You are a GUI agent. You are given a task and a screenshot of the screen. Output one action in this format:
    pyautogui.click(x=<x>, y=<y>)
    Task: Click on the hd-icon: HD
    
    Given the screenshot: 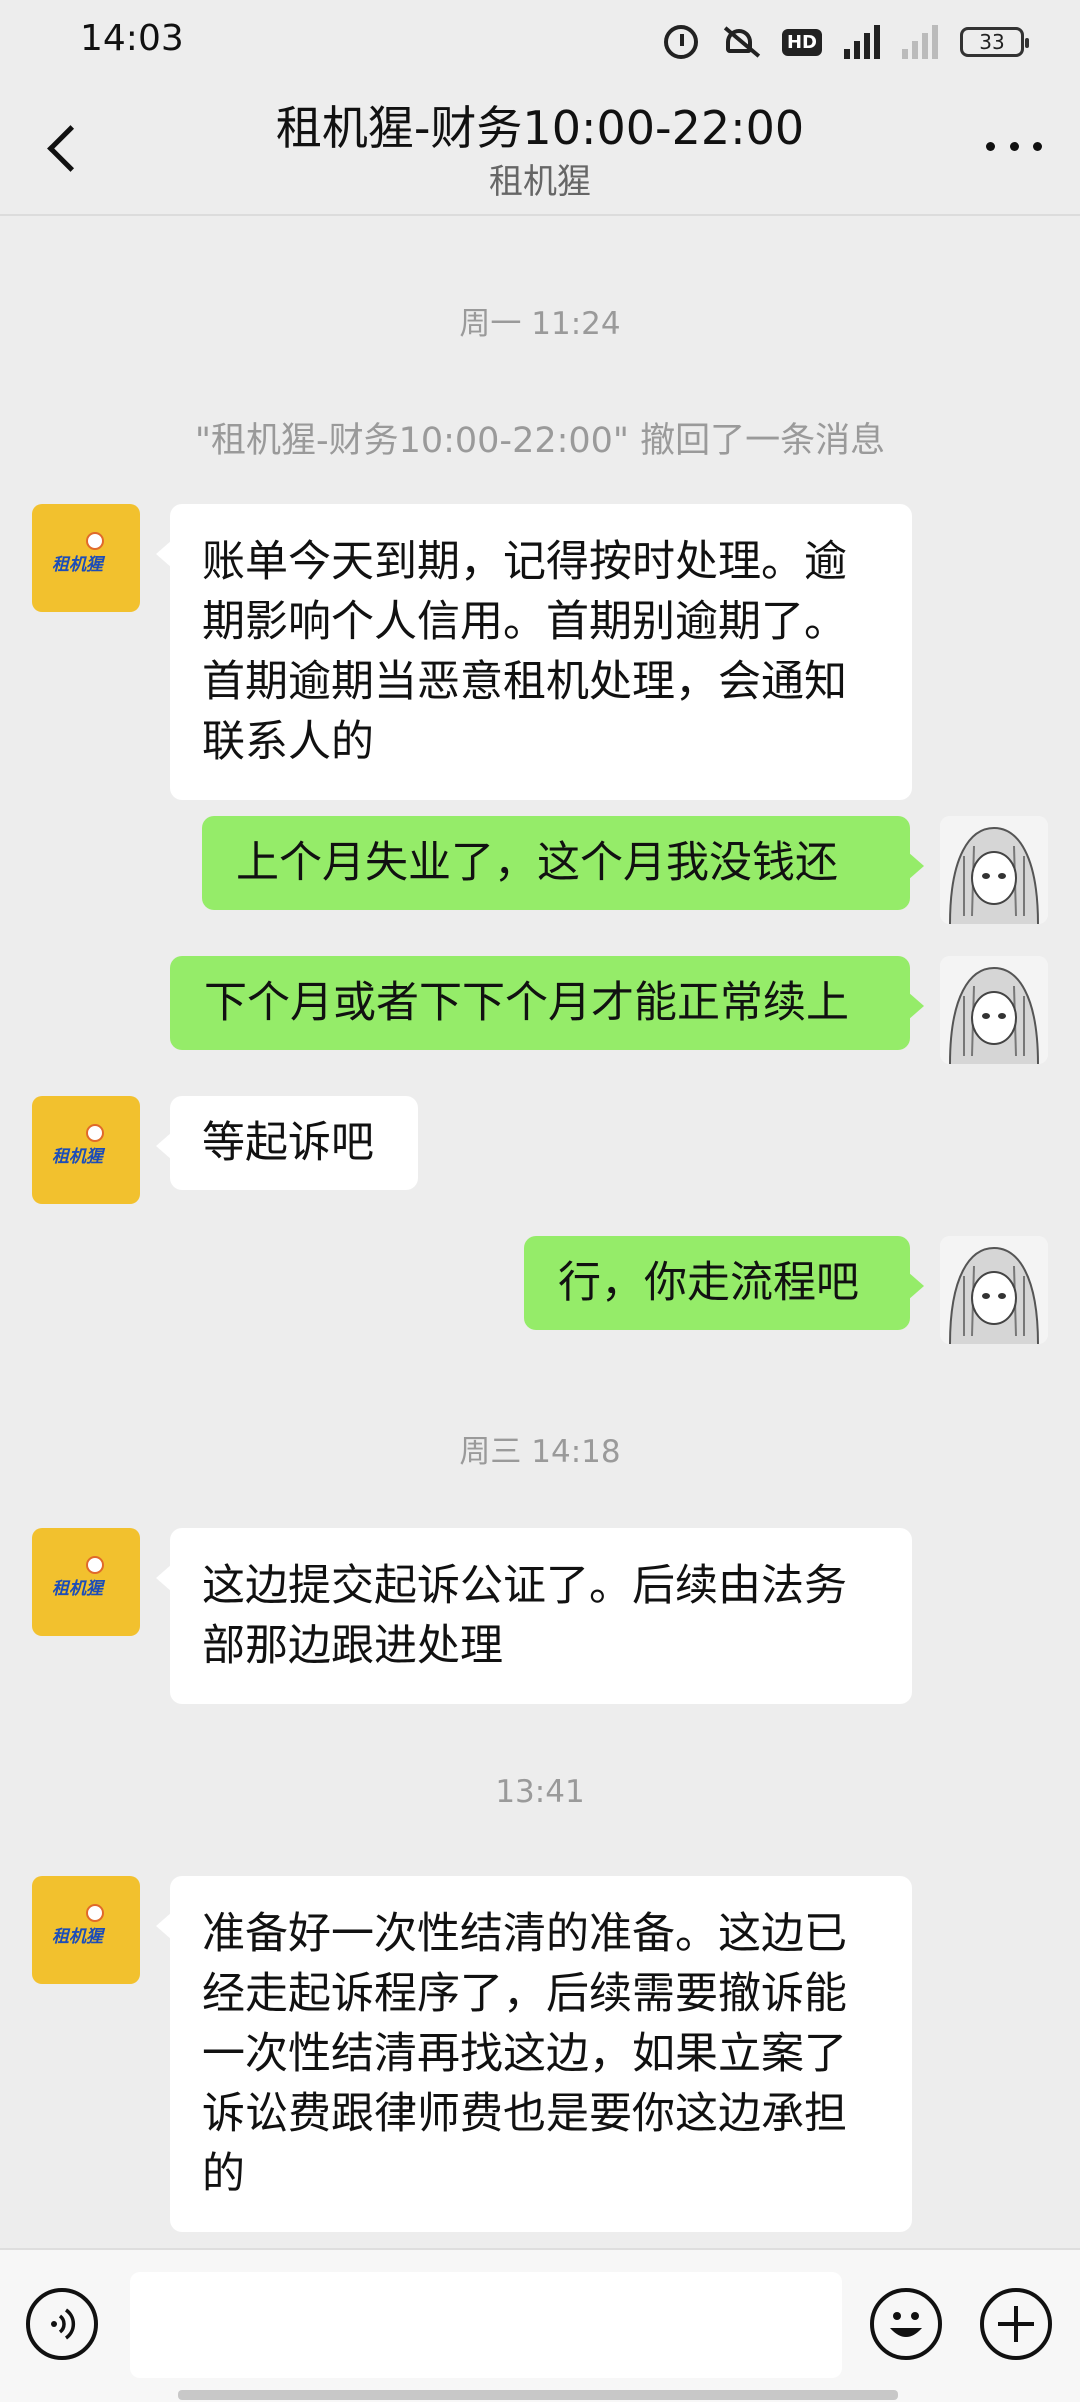 What is the action you would take?
    pyautogui.click(x=801, y=42)
    